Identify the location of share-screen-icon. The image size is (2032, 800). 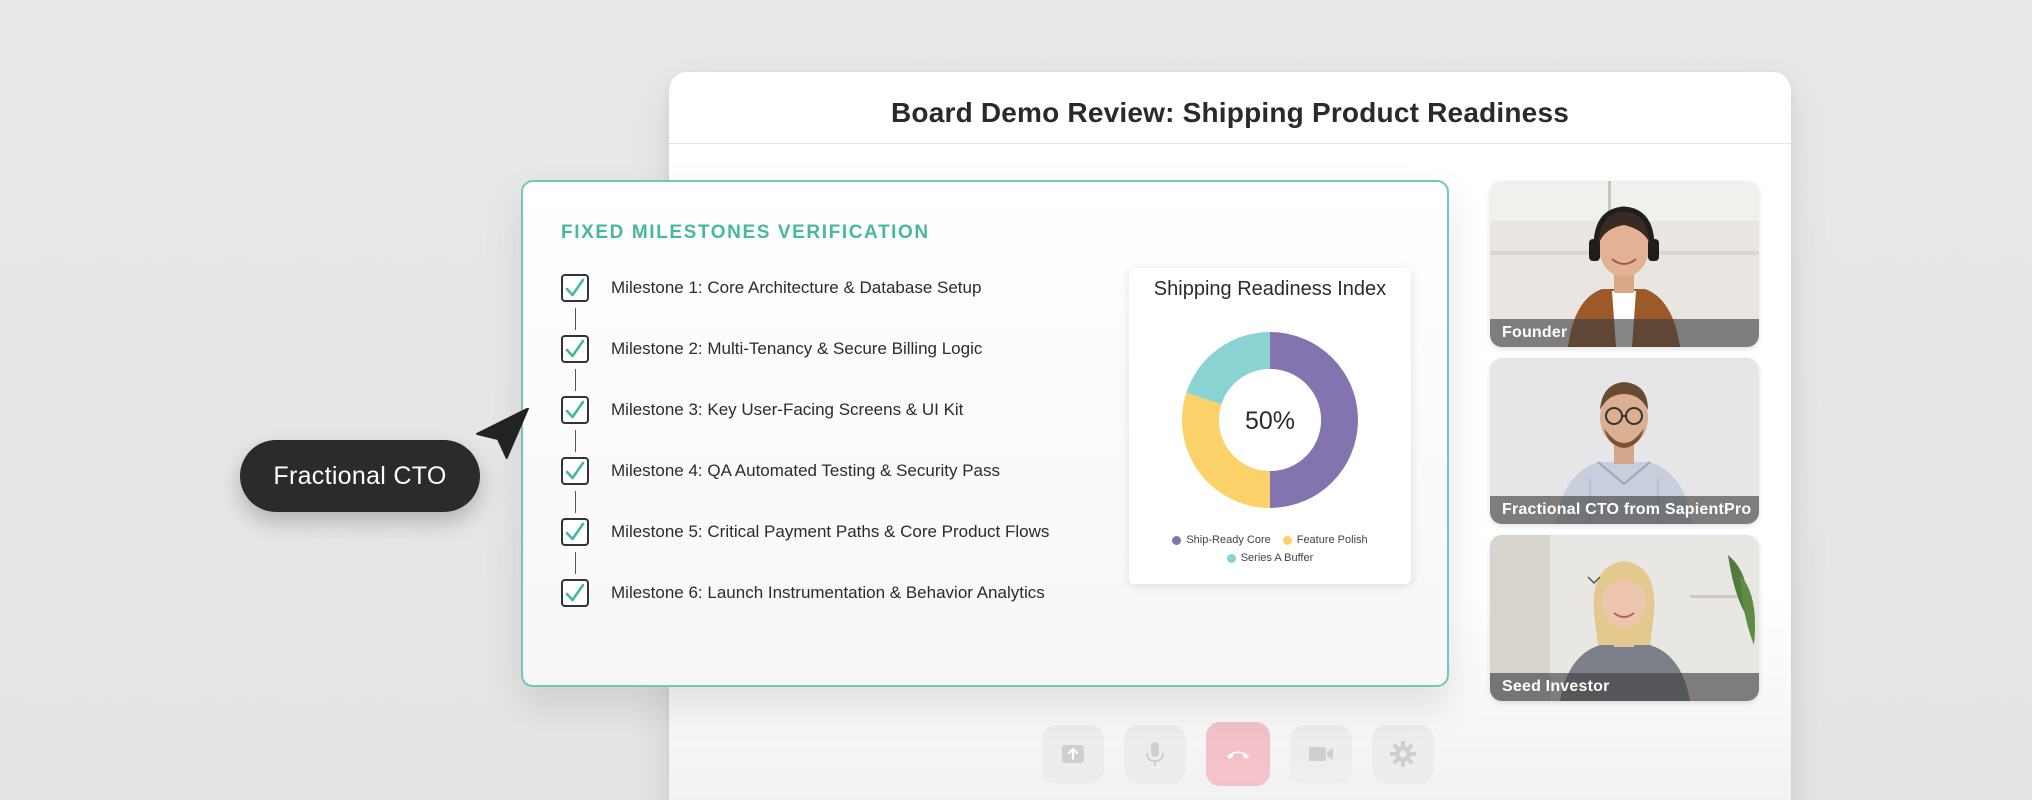
(1073, 754).